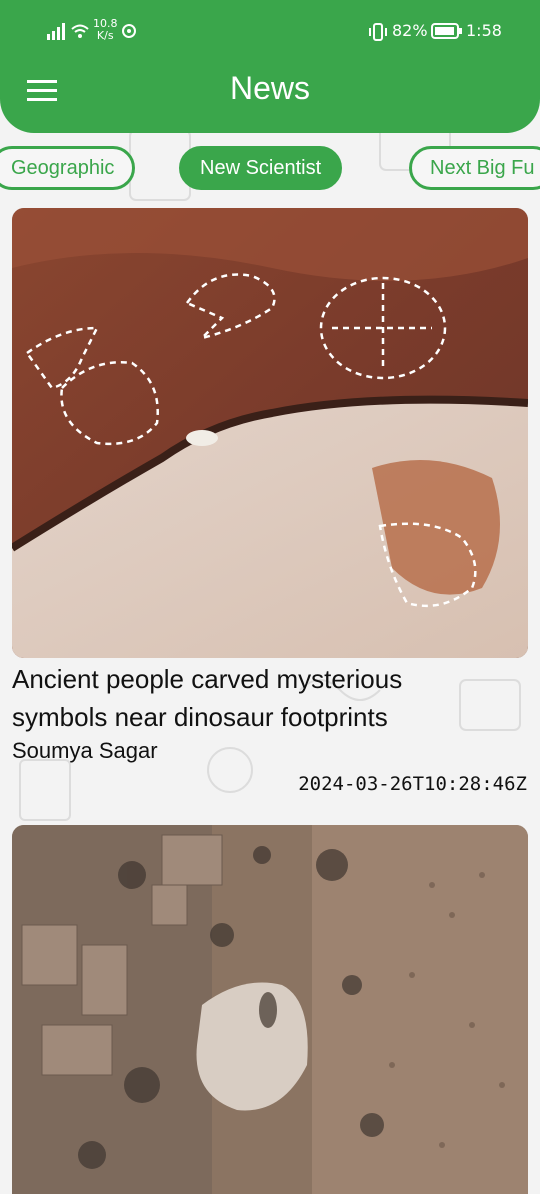 The width and height of the screenshot is (540, 1194). I want to click on battery-percent: 82%, so click(410, 30).